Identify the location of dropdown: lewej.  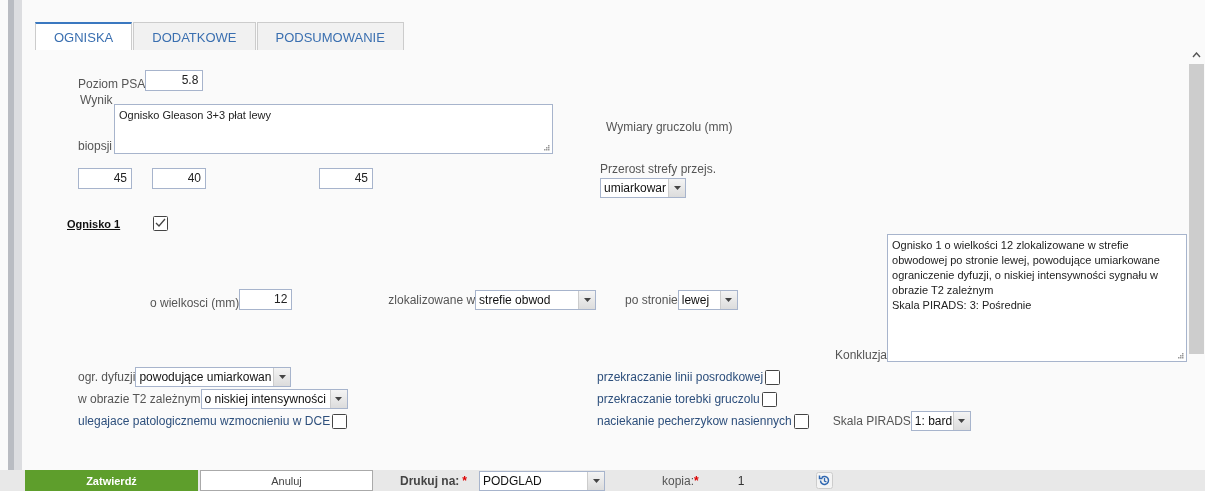
(707, 300).